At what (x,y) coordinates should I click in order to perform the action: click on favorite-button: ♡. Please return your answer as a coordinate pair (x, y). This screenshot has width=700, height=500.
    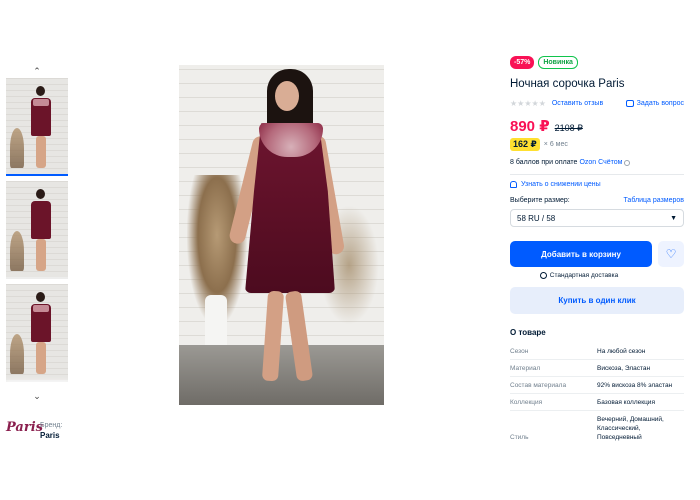
    Looking at the image, I should click on (671, 254).